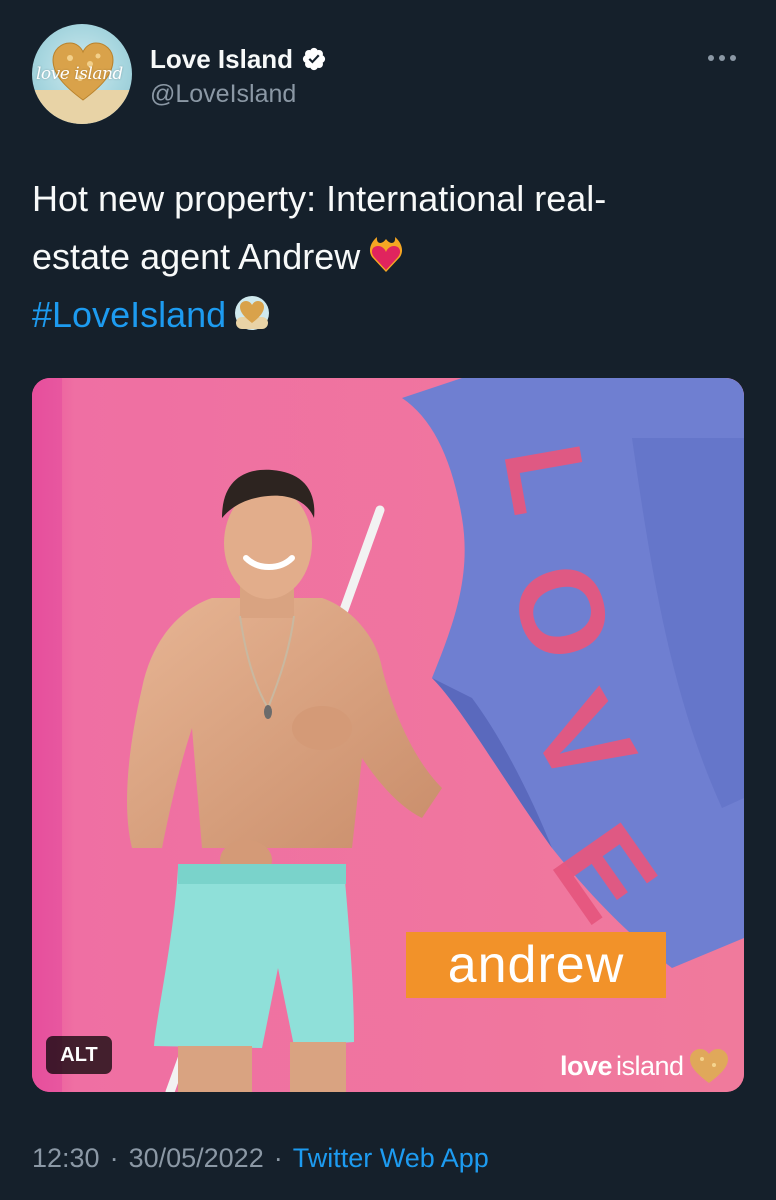  I want to click on tweet-text-line-2-text: estate agent Andrew, so click(196, 256).